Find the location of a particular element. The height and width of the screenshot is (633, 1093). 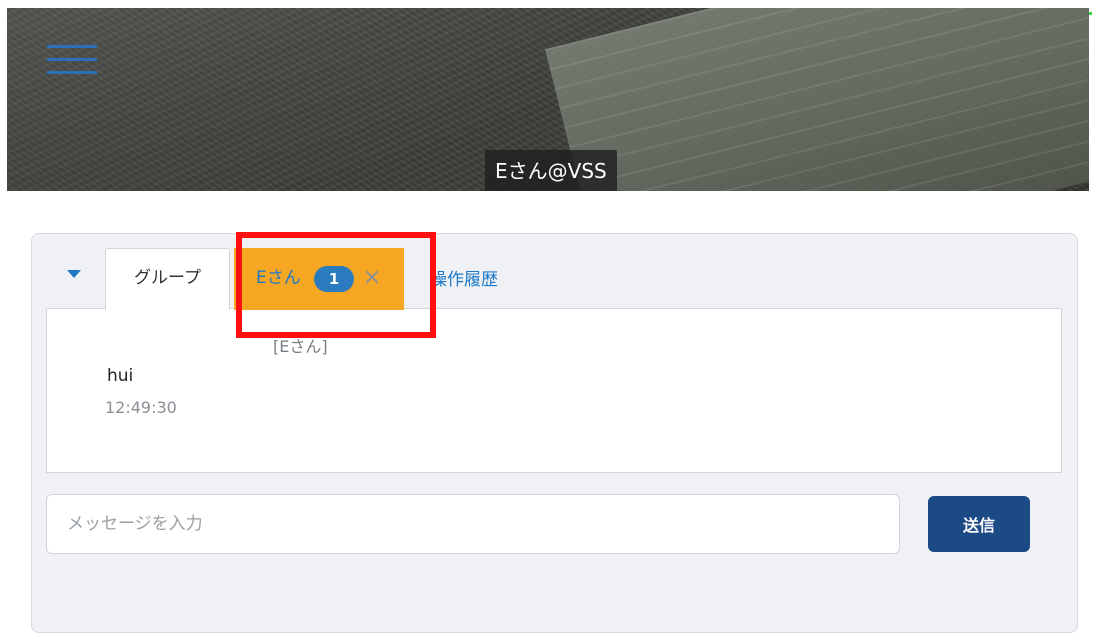

status-indicator is located at coordinates (1090, 13).